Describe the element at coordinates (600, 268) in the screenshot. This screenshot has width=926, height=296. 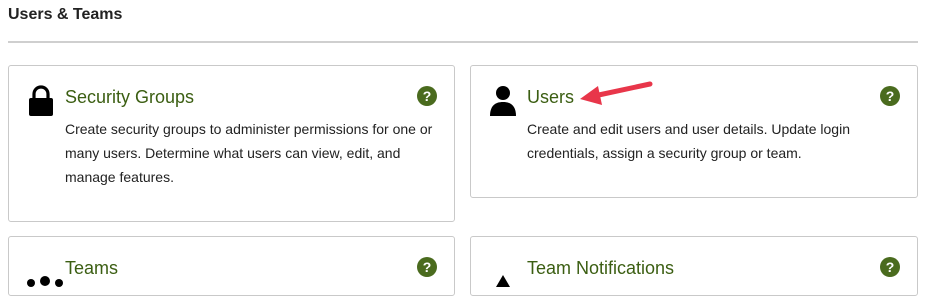
I see `team-notifications-link: Team Notifications` at that location.